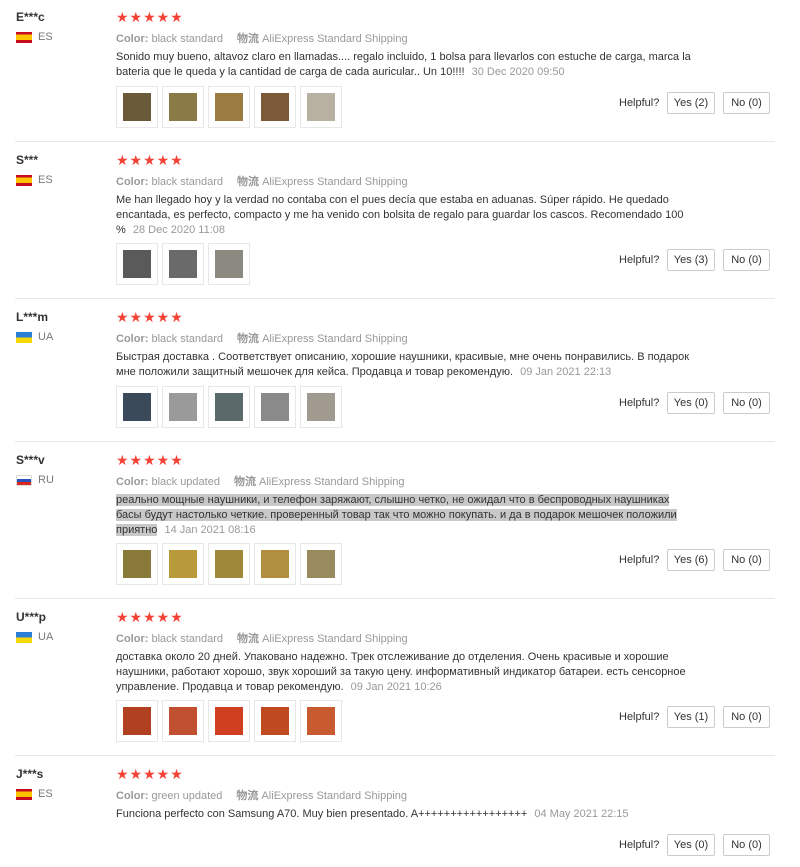 The image size is (800, 867). What do you see at coordinates (396, 687) in the screenshot?
I see `review-date: 09 Jan 2021 10:26` at bounding box center [396, 687].